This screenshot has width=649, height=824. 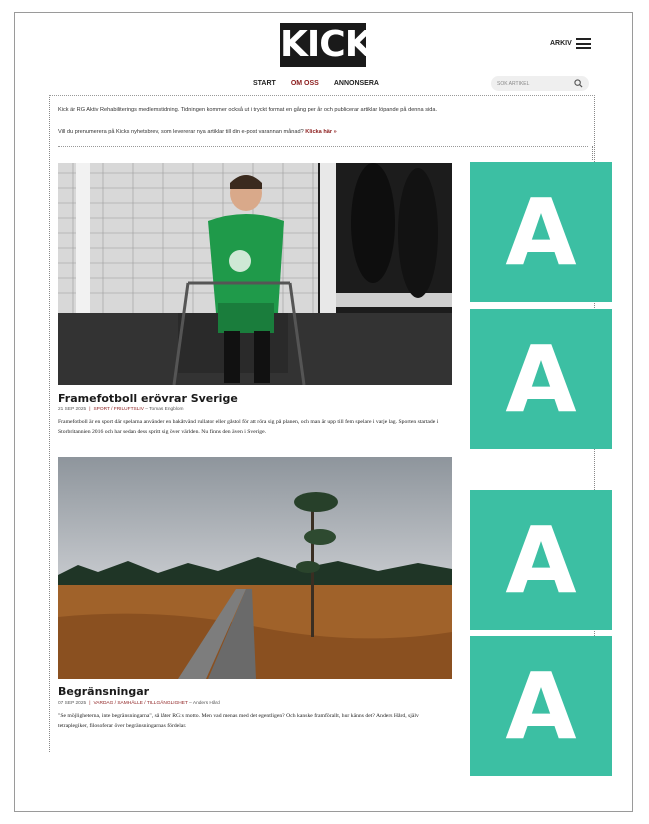 What do you see at coordinates (320, 132) in the screenshot?
I see `newsletter-link: Klicka här »` at bounding box center [320, 132].